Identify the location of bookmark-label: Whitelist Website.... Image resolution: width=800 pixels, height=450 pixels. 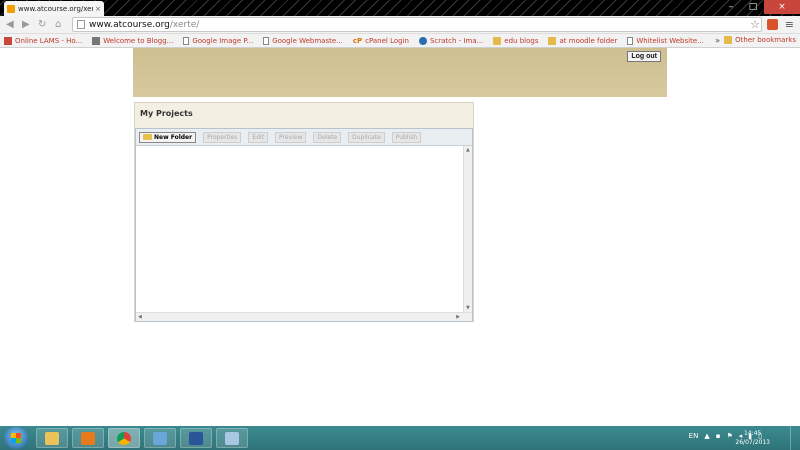
(670, 40).